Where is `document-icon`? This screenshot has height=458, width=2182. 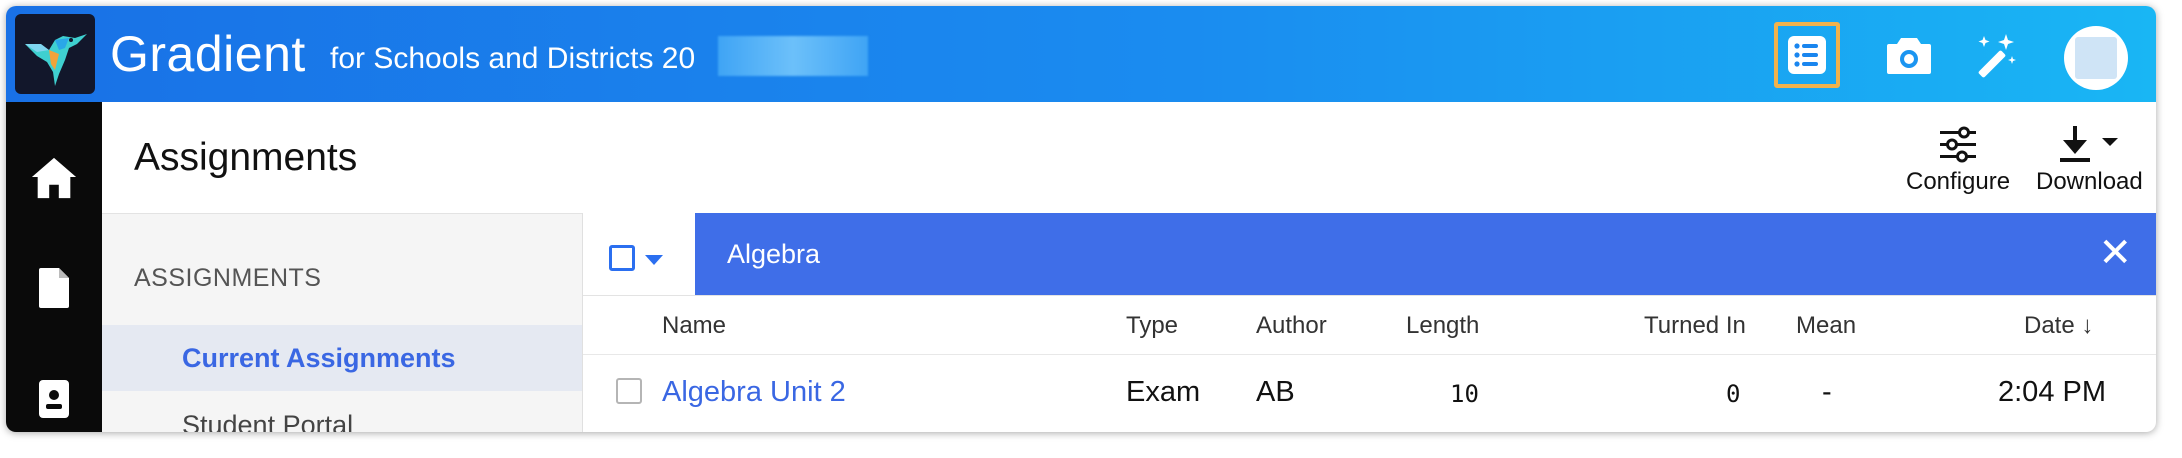 document-icon is located at coordinates (54, 288).